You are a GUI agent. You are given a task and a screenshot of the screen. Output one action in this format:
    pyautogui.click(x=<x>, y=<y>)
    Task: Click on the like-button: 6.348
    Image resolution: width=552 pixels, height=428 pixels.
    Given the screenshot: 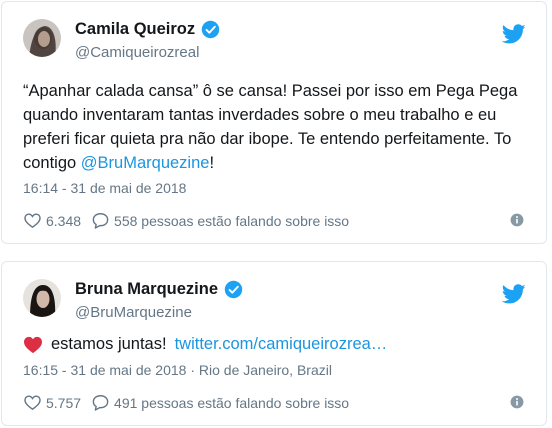 What is the action you would take?
    pyautogui.click(x=52, y=220)
    